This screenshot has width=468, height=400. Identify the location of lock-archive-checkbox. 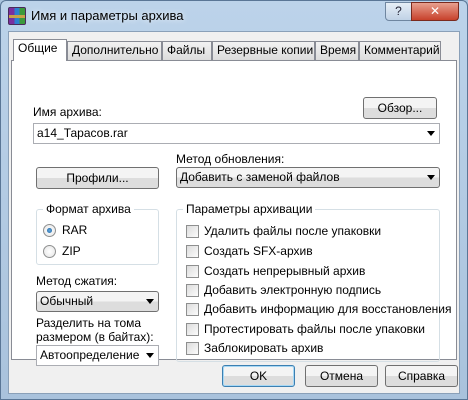
(192, 348).